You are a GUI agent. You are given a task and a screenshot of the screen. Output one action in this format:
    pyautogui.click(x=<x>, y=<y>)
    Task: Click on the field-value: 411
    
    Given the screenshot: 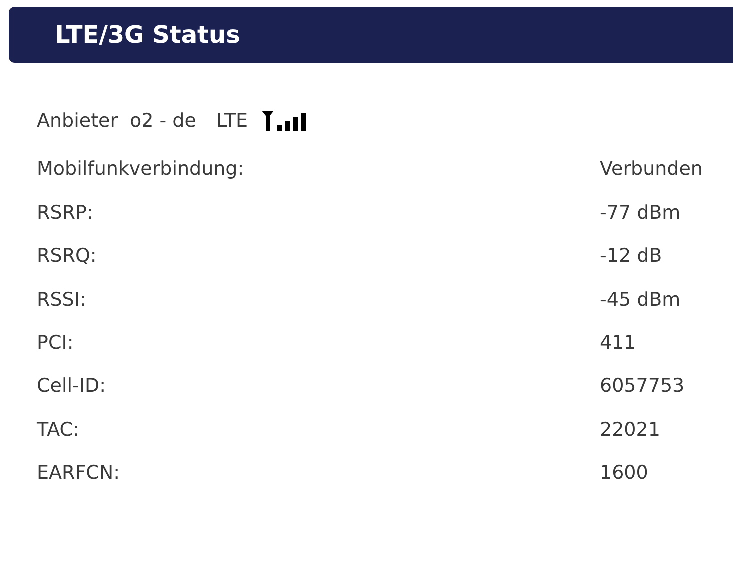 What is the action you would take?
    pyautogui.click(x=618, y=343)
    